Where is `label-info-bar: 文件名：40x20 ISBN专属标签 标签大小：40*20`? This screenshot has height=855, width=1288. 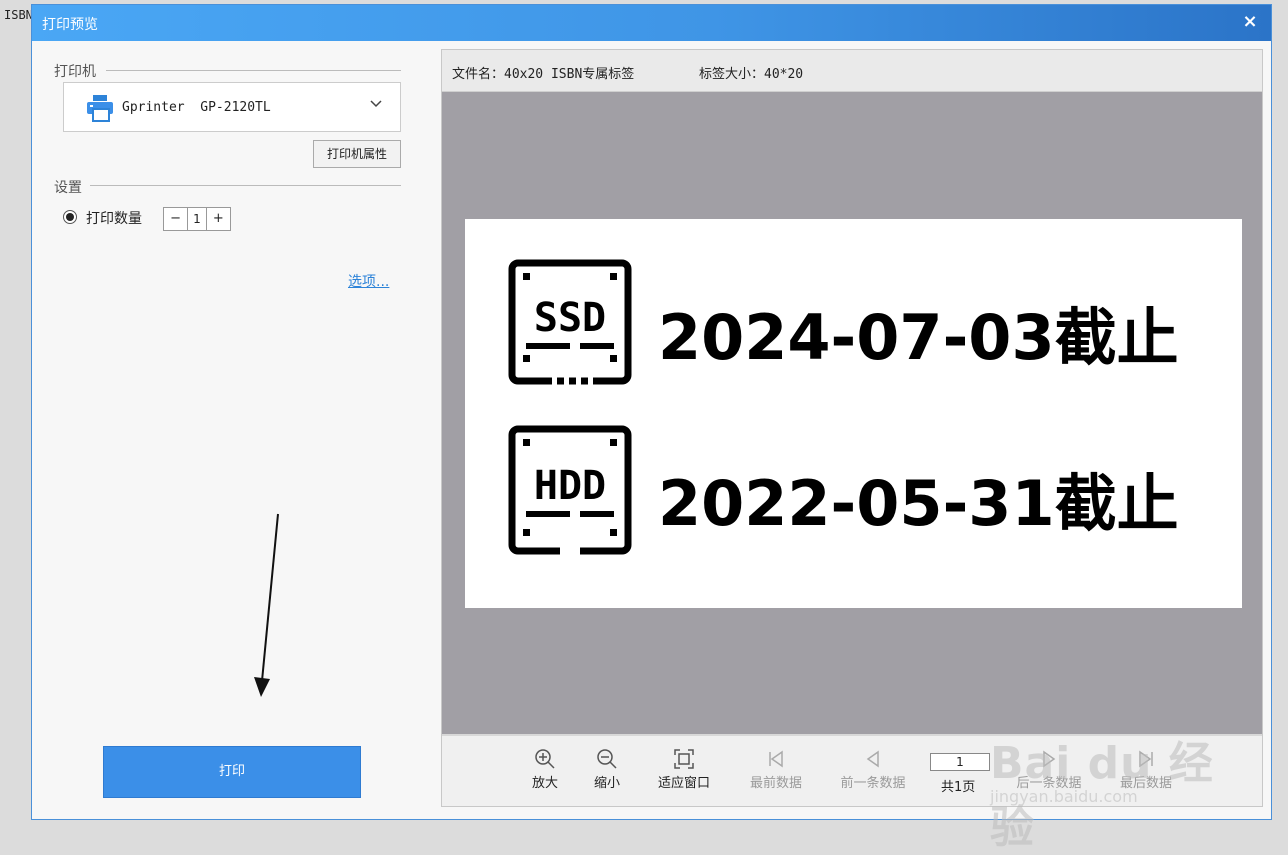 label-info-bar: 文件名：40x20 ISBN专属标签 标签大小：40*20 is located at coordinates (852, 71).